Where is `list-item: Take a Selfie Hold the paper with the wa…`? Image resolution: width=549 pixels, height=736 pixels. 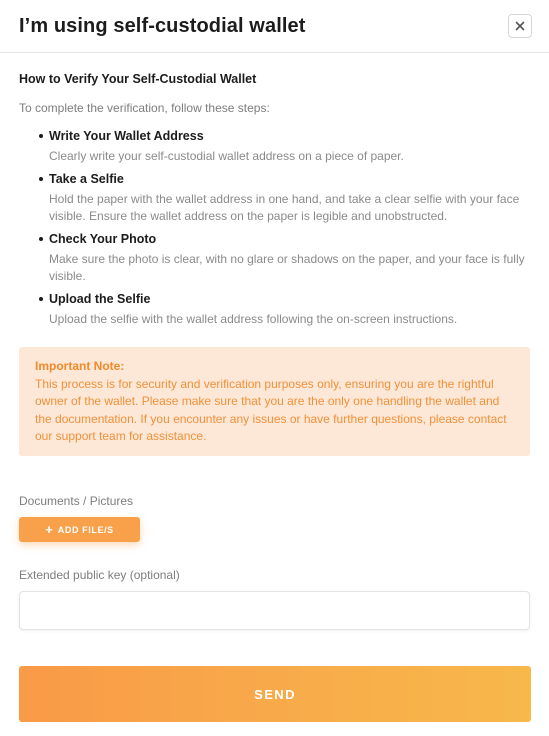 list-item: Take a Selfie Hold the paper with the wa… is located at coordinates (284, 198).